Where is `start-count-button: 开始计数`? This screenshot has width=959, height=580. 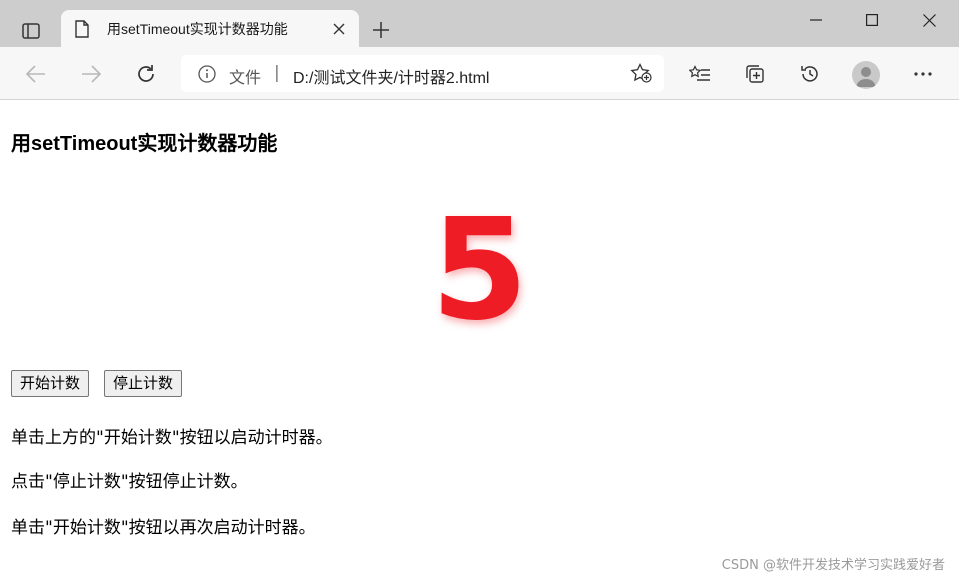
start-count-button: 开始计数 is located at coordinates (50, 383).